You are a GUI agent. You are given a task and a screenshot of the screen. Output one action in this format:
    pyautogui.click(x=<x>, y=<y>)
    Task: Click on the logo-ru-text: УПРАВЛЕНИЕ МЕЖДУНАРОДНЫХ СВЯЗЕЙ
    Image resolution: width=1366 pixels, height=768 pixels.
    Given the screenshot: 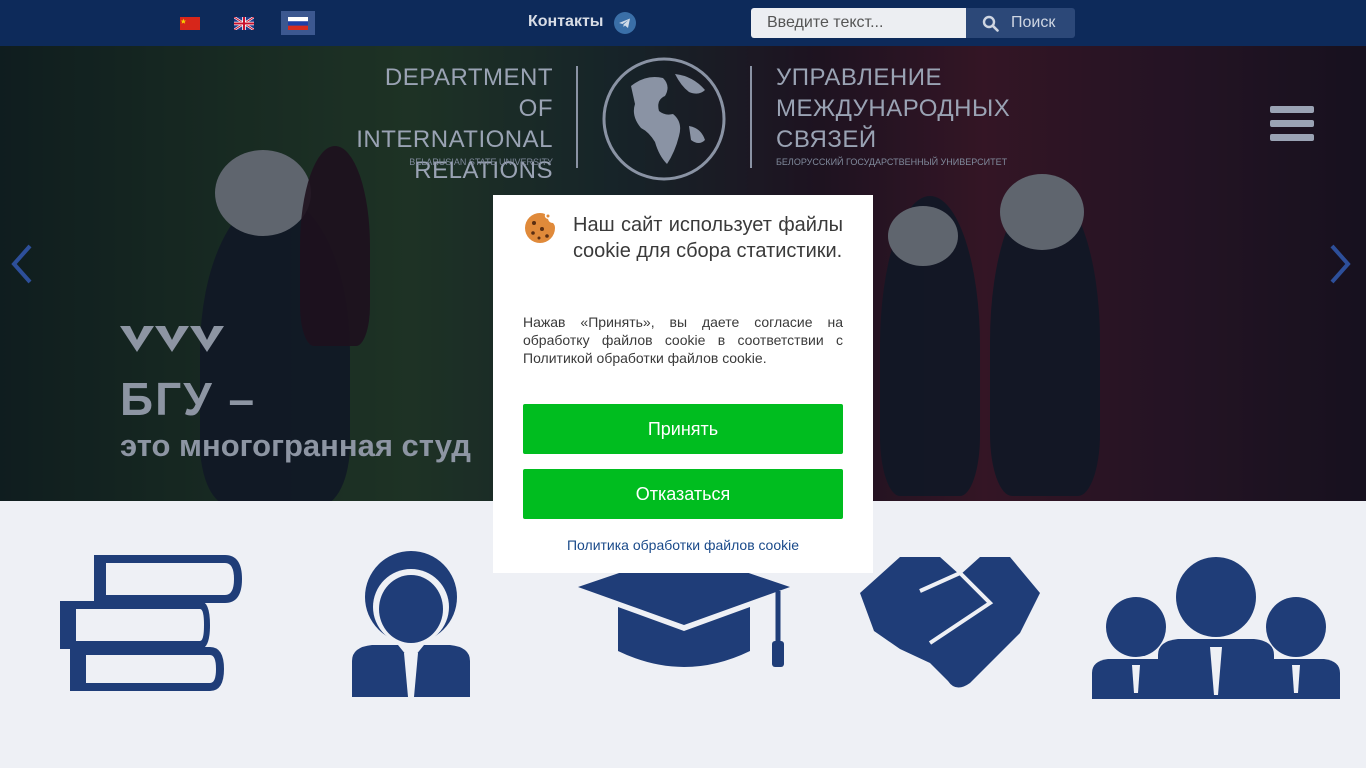 What is the action you would take?
    pyautogui.click(x=906, y=108)
    